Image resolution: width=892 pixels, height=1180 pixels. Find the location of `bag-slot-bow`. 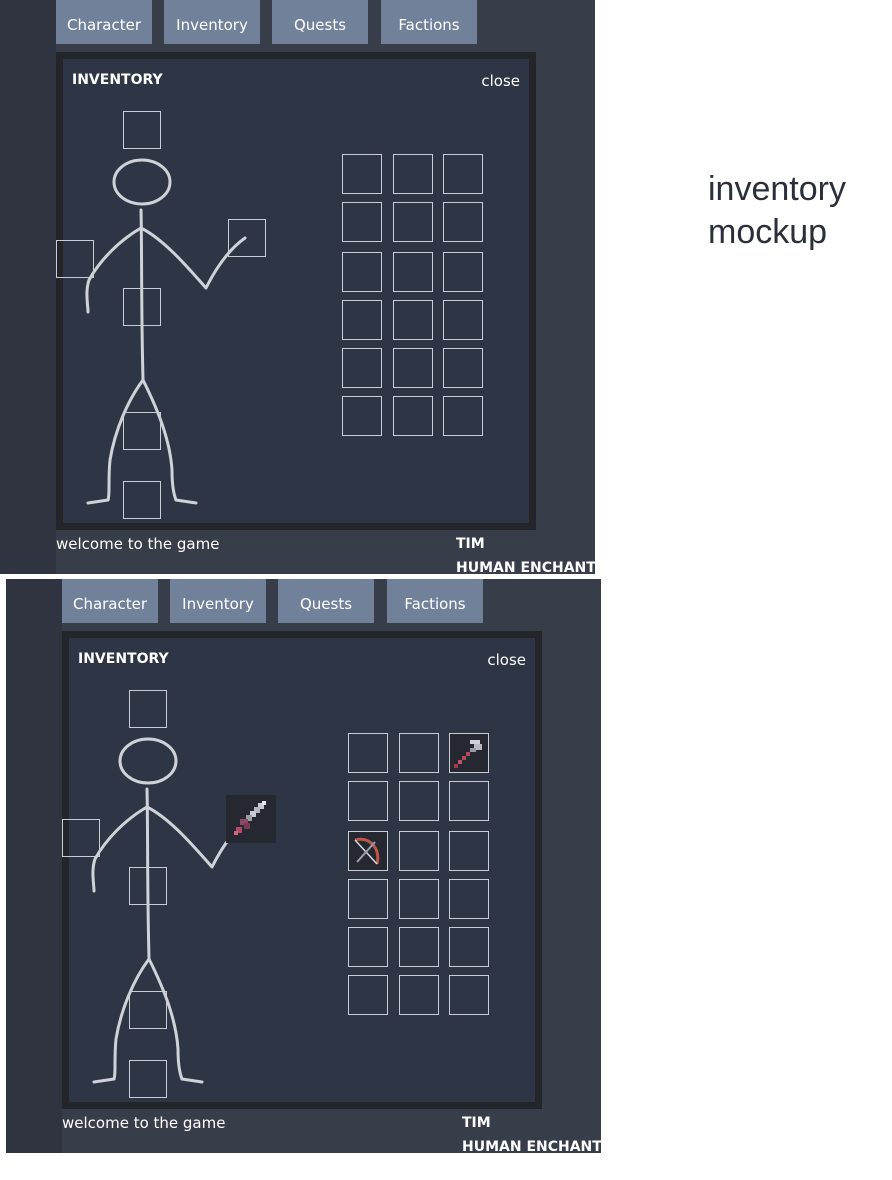

bag-slot-bow is located at coordinates (368, 851).